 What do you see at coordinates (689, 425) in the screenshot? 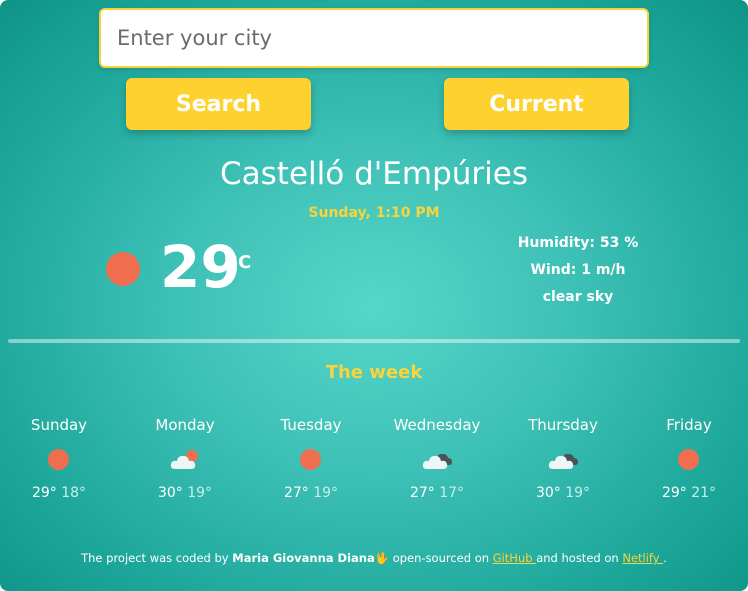
I see `day-name: Friday` at bounding box center [689, 425].